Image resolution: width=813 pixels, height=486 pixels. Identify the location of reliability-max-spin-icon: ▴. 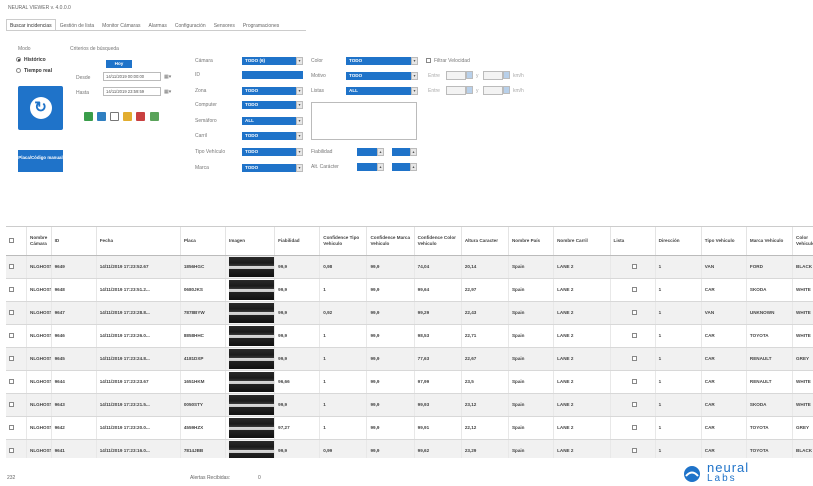
(413, 152).